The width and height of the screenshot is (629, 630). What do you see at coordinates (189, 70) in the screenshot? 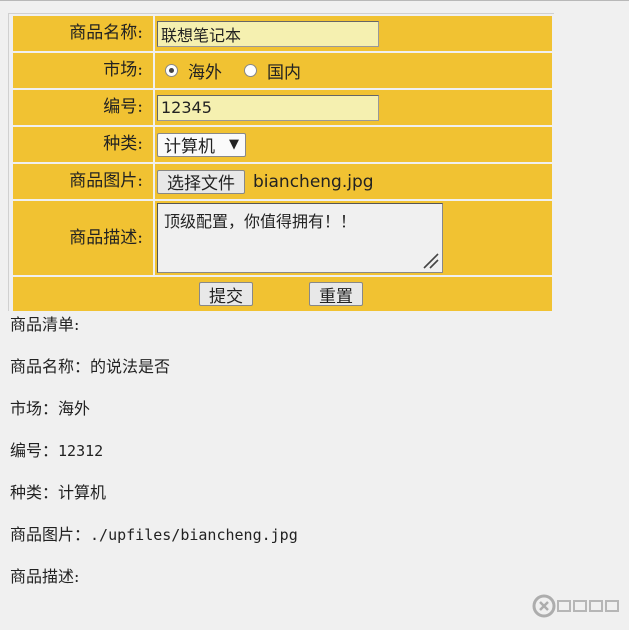
I see `market-radio-overseas: 海外` at bounding box center [189, 70].